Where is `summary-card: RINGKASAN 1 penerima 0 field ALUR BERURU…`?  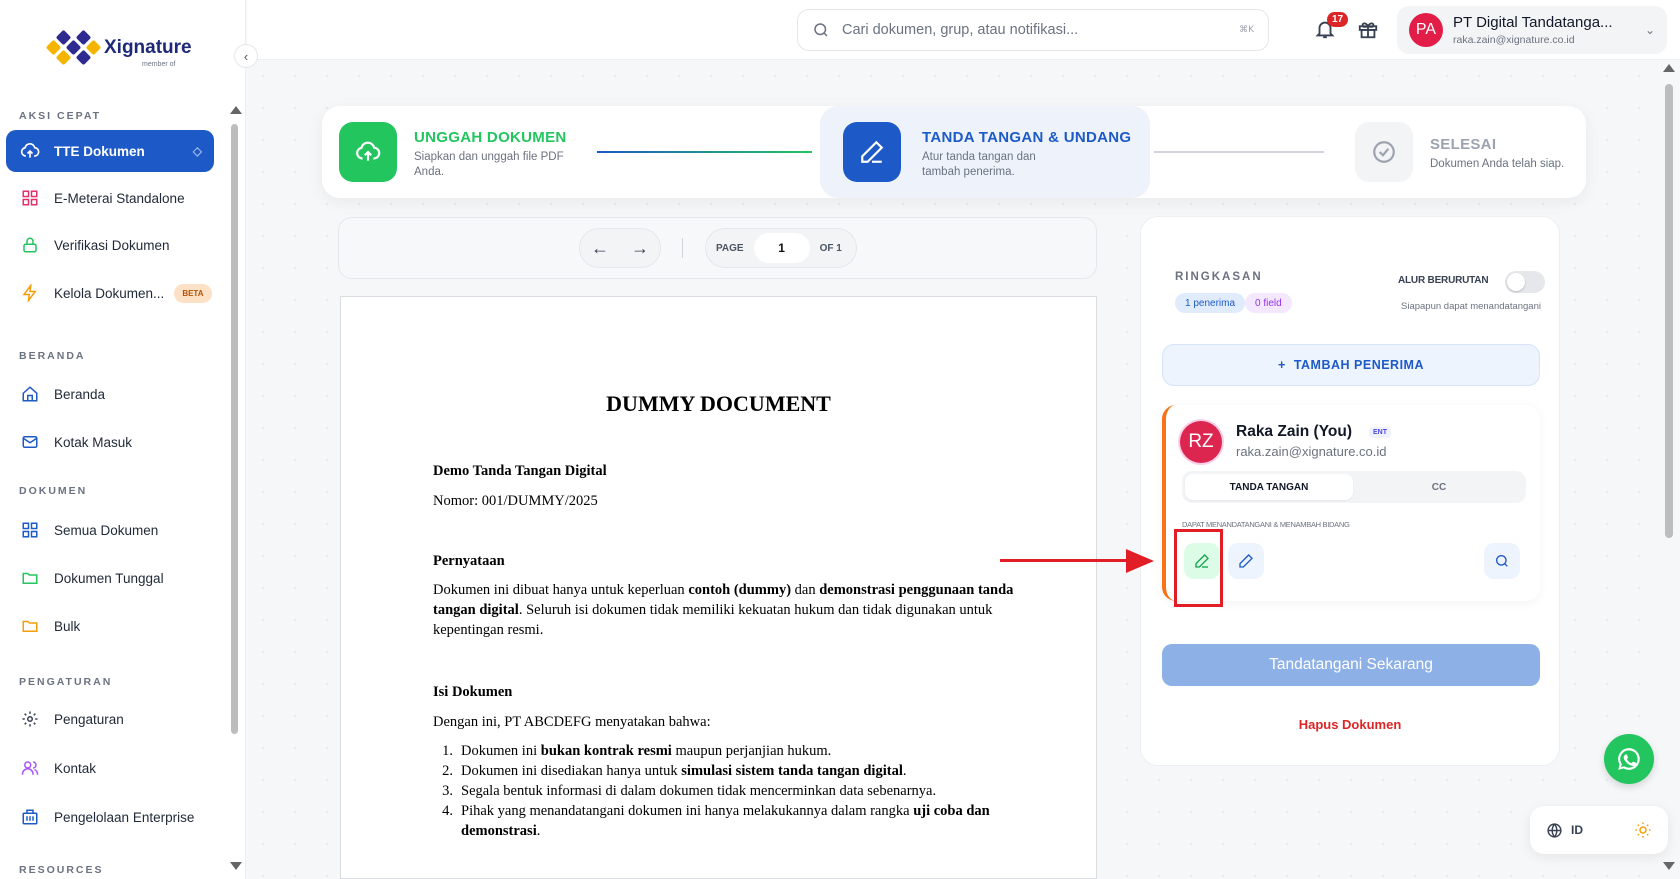
summary-card: RINGKASAN 1 penerima 0 field ALUR BERURU… is located at coordinates (1354, 293).